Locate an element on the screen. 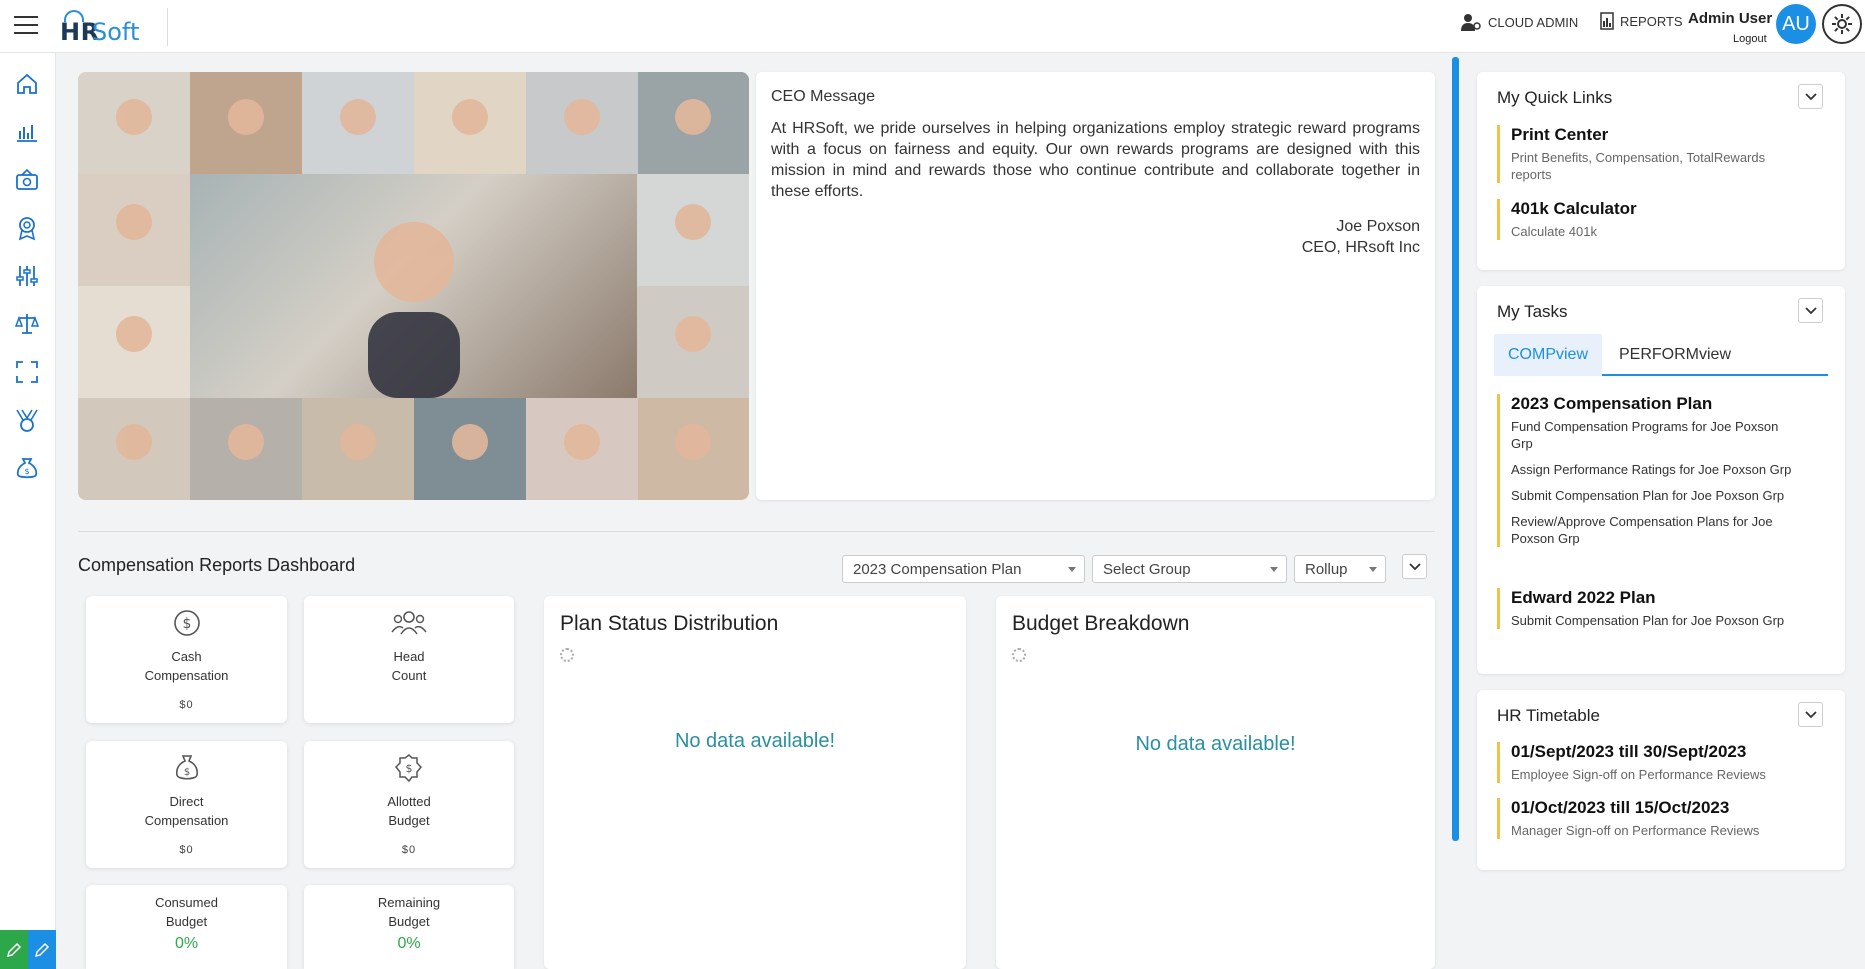 The width and height of the screenshot is (1865, 969). hrsoft-logo: HR Soft is located at coordinates (113, 27).